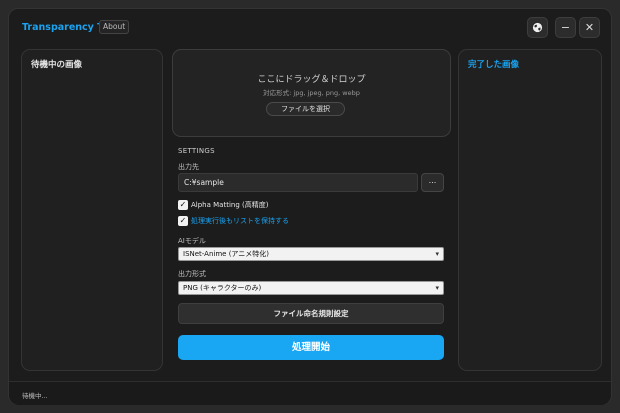 This screenshot has height=413, width=620. I want to click on done-panel-title: 完了した画像, so click(494, 65).